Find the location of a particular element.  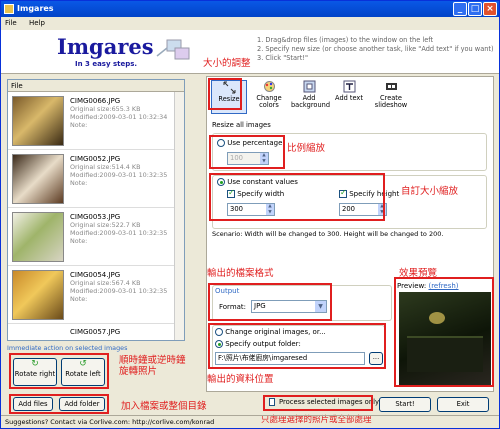

annotation-percentage: 比例縮放 is located at coordinates (306, 148).